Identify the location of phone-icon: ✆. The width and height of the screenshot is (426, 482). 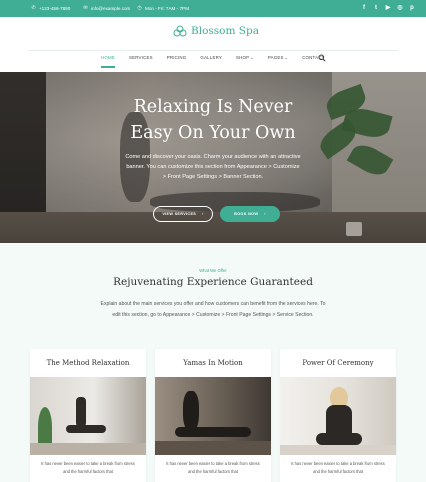
(33, 8).